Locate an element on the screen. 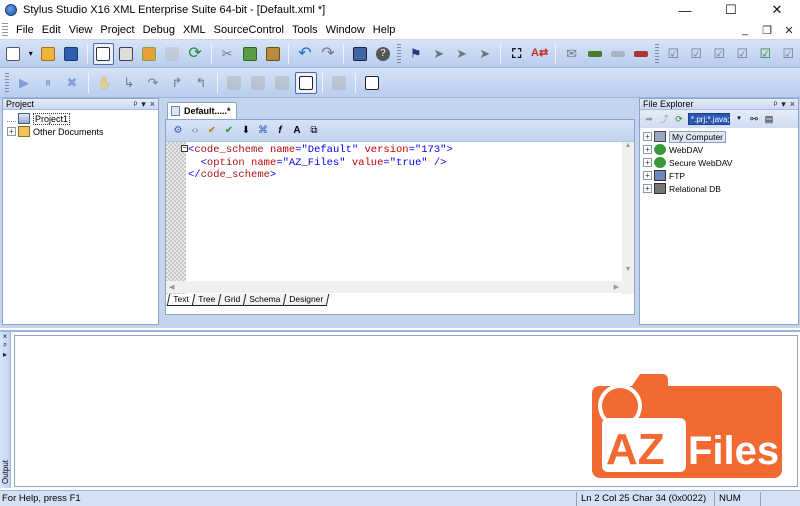 This screenshot has height=506, width=800. nav-next-icon: ➤ is located at coordinates (484, 54).